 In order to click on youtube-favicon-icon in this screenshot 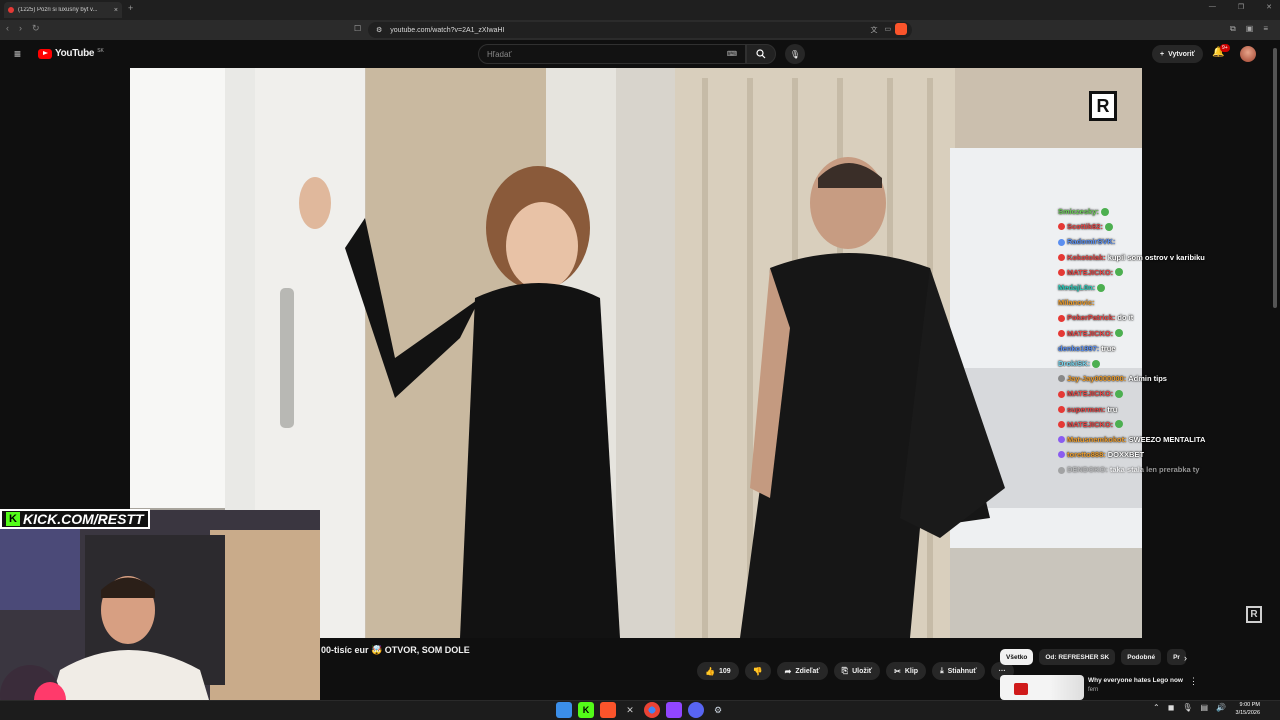, I will do `click(11, 10)`.